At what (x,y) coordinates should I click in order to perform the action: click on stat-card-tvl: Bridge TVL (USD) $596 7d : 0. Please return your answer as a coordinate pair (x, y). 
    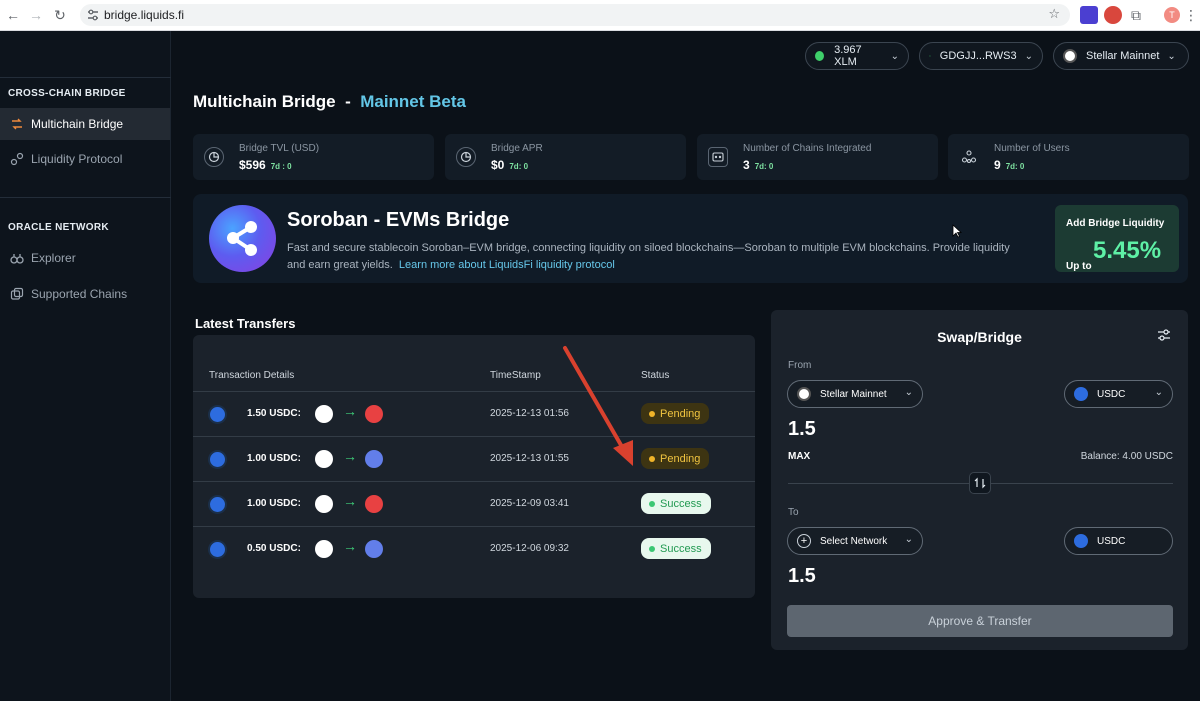
    Looking at the image, I should click on (313, 157).